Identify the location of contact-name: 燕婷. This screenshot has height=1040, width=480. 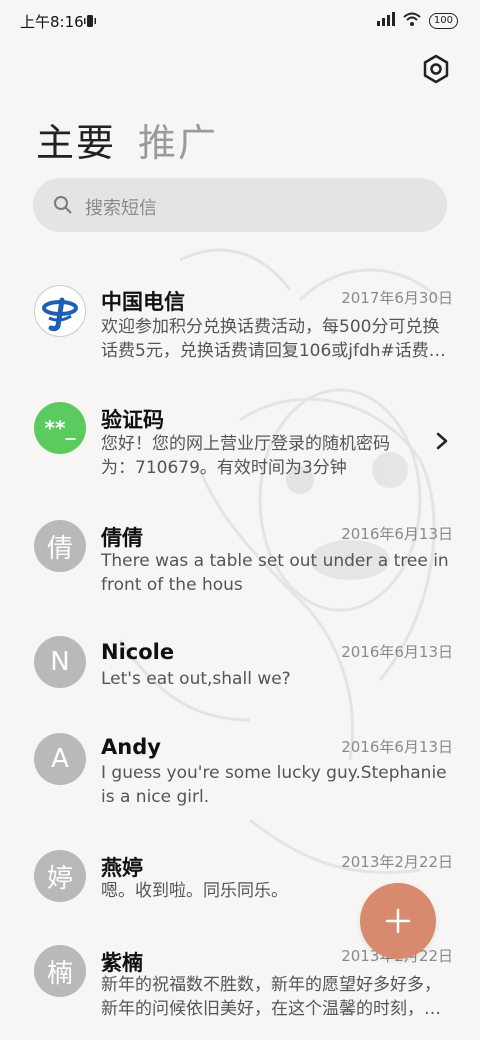
(122, 868).